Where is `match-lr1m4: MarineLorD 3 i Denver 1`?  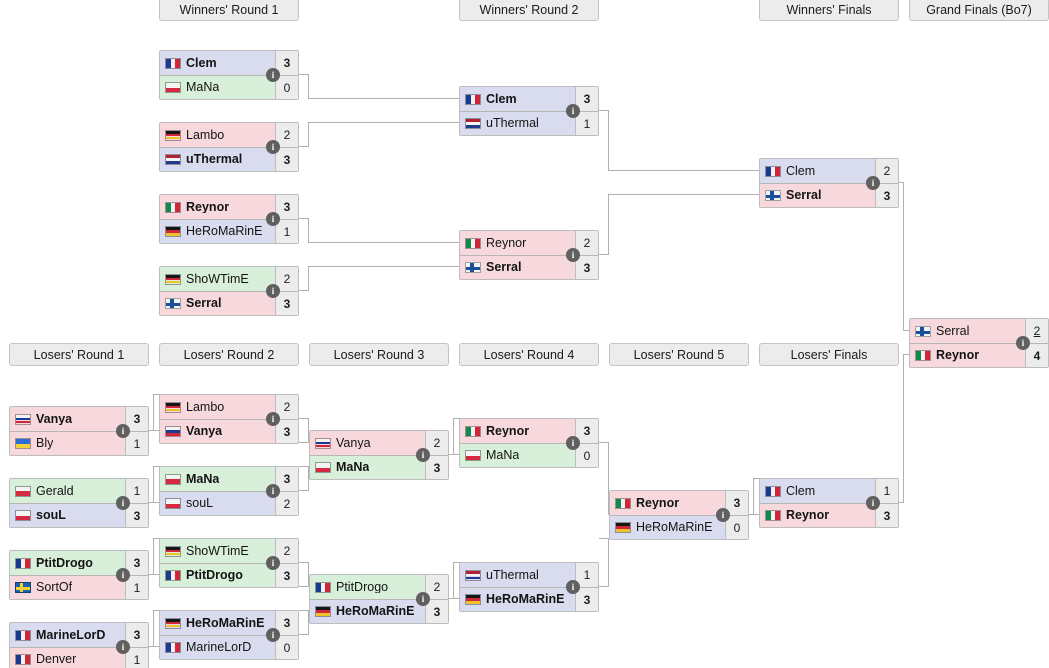 match-lr1m4: MarineLorD 3 i Denver 1 is located at coordinates (79, 645).